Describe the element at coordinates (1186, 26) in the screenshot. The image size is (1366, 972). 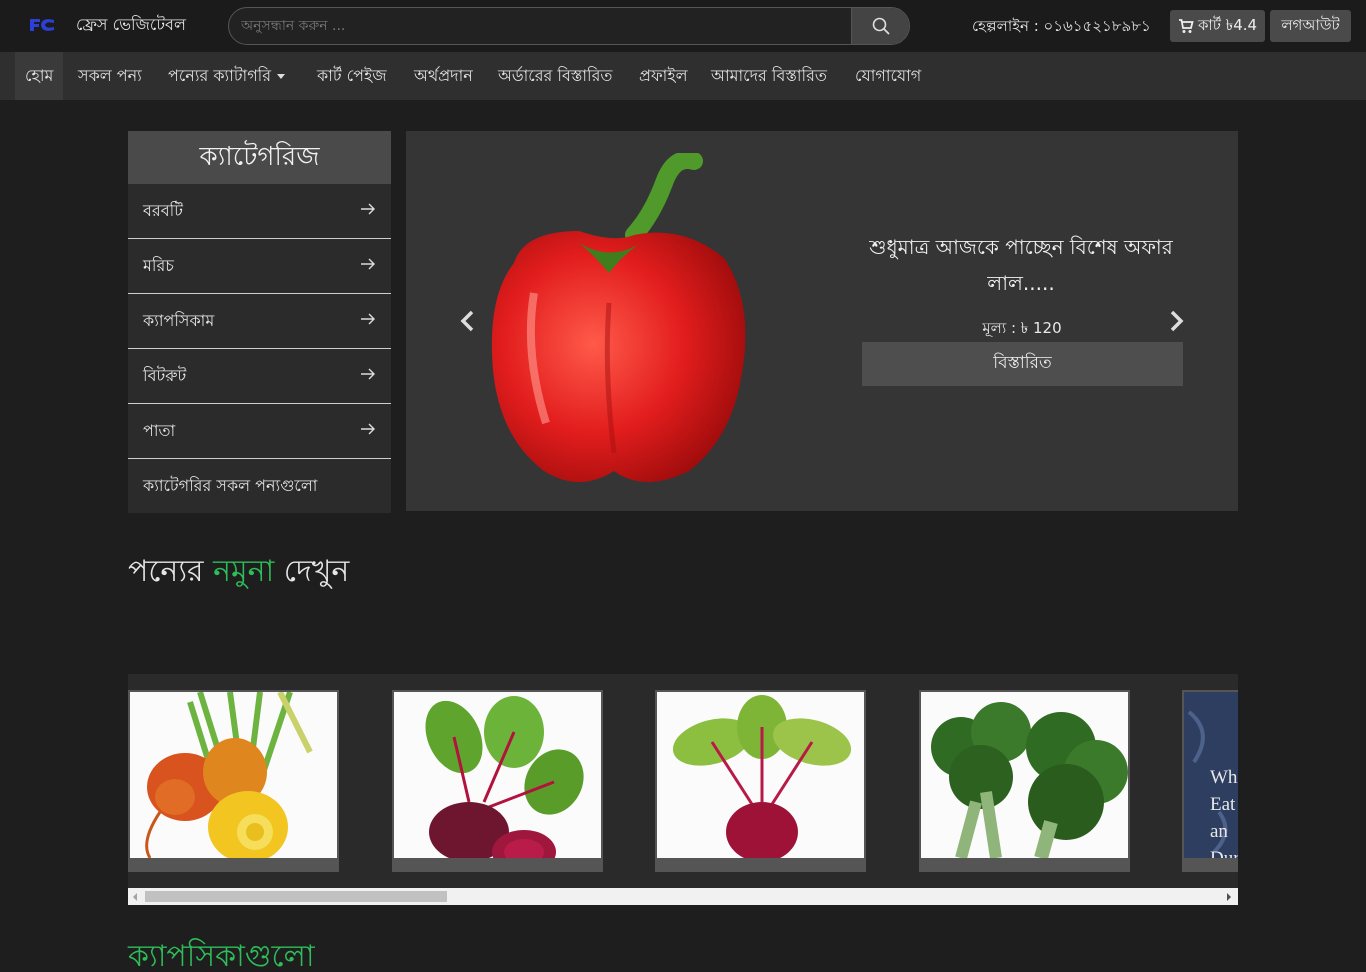
I see `cart-icon` at that location.